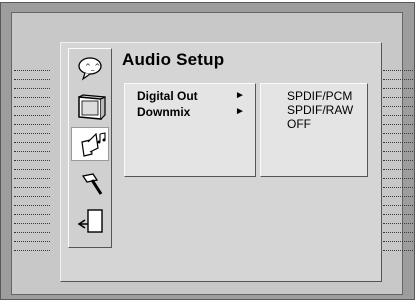 The width and height of the screenshot is (418, 307). I want to click on left-speaker-grille, so click(32, 164).